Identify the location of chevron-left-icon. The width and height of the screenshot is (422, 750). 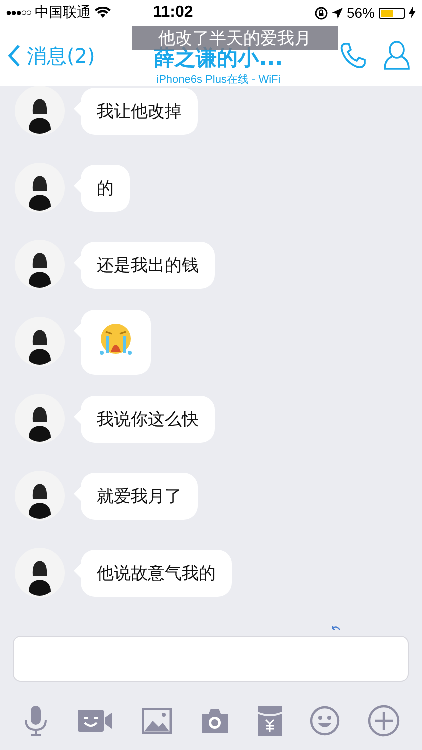
(14, 56).